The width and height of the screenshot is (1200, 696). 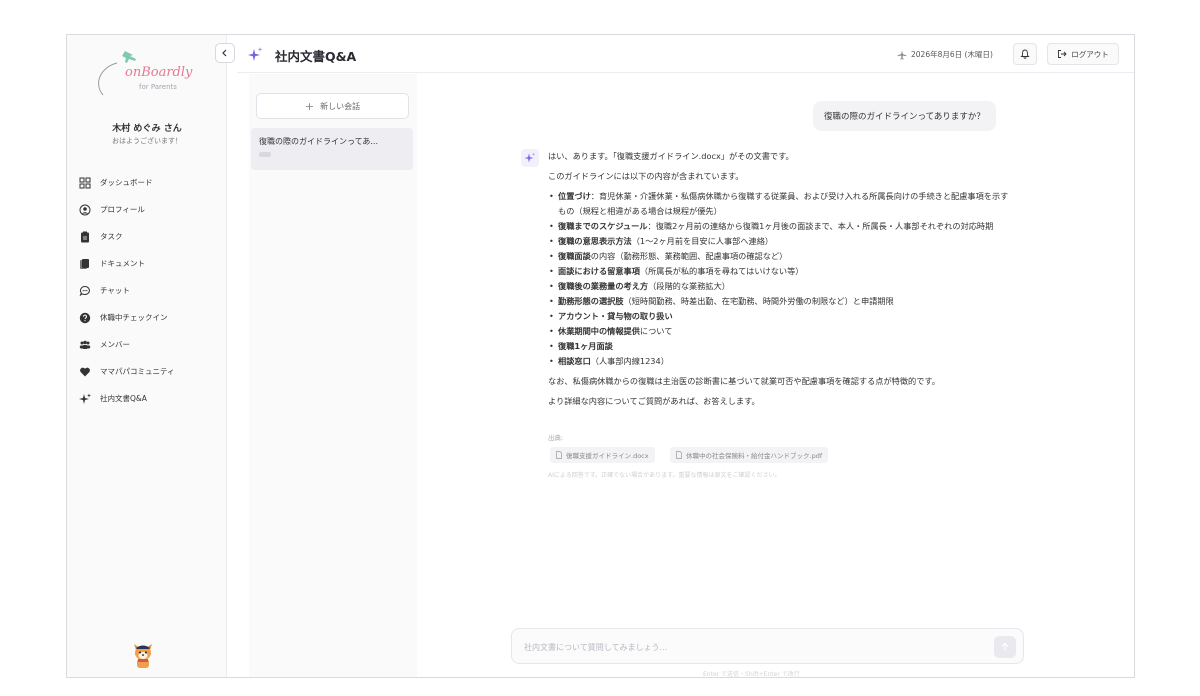 What do you see at coordinates (85, 182) in the screenshot?
I see `grid-icon` at bounding box center [85, 182].